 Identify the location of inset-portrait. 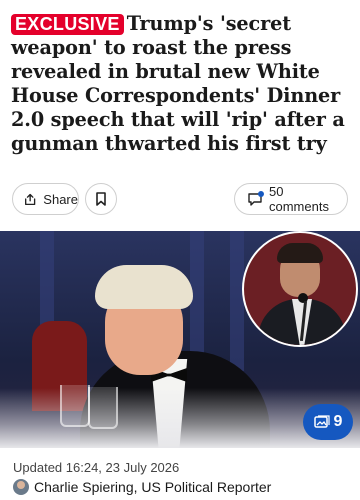
(300, 289).